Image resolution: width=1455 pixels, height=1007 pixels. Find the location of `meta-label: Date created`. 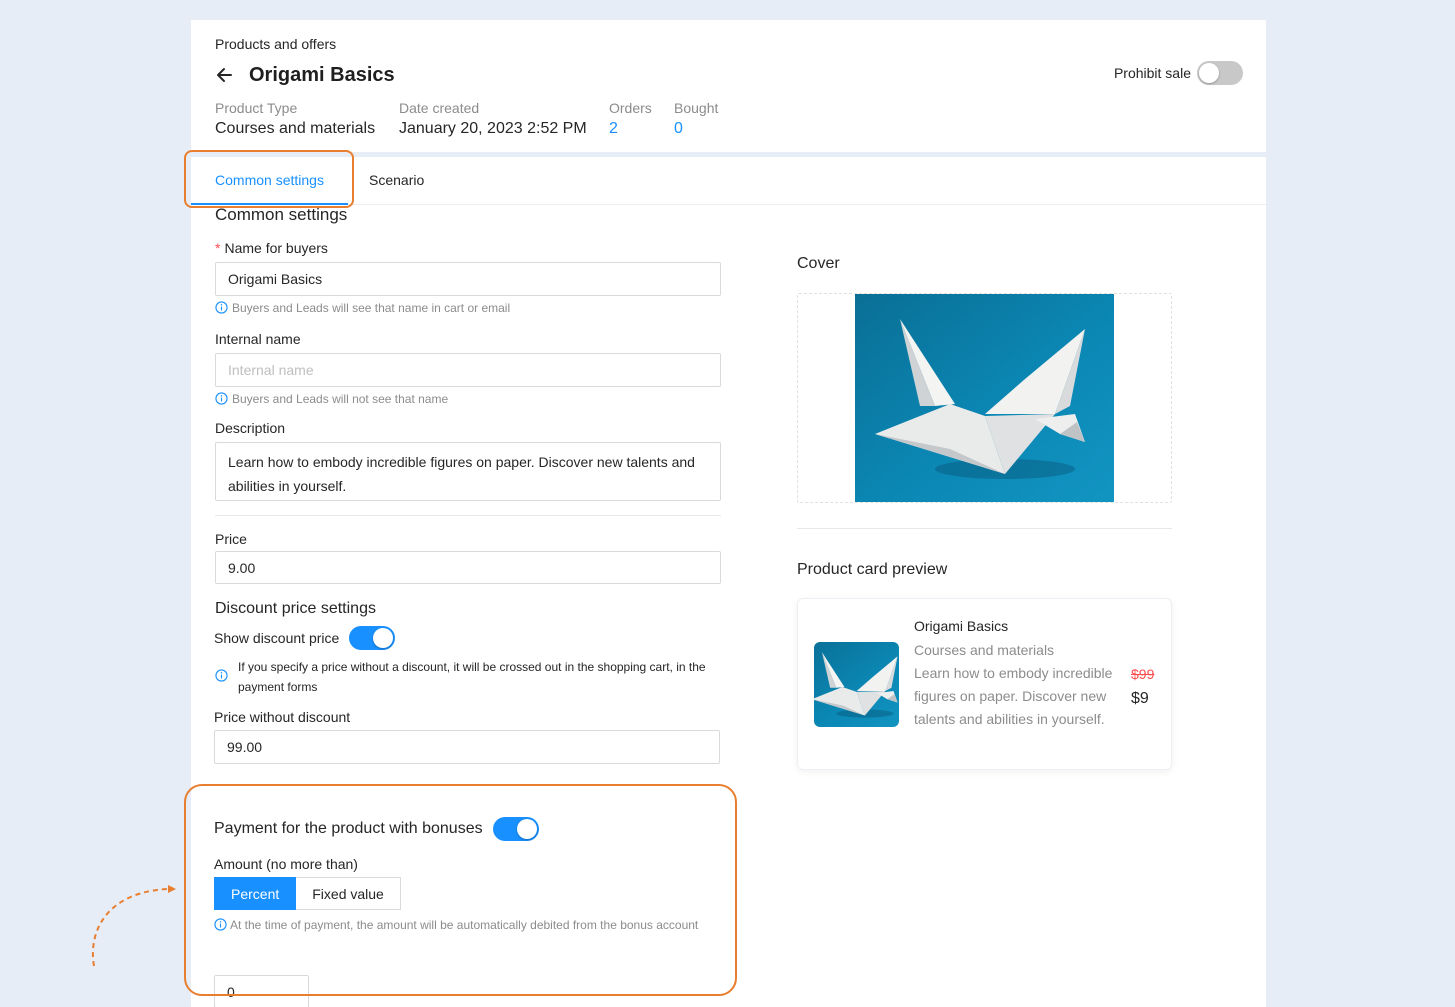

meta-label: Date created is located at coordinates (439, 108).